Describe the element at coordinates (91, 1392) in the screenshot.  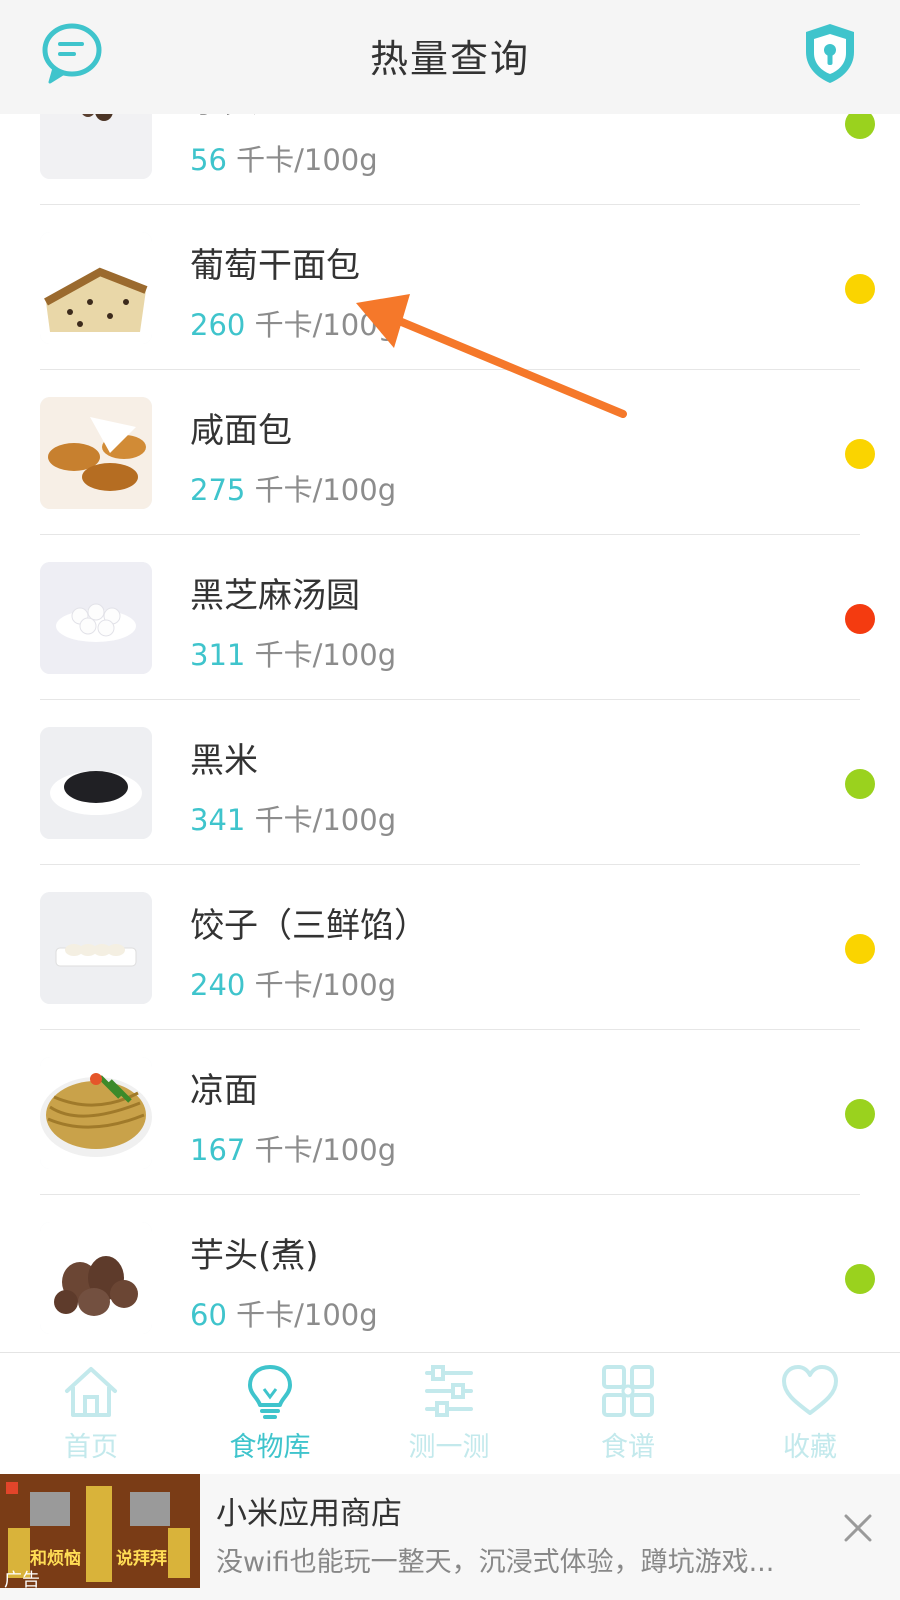
I see `home-icon` at that location.